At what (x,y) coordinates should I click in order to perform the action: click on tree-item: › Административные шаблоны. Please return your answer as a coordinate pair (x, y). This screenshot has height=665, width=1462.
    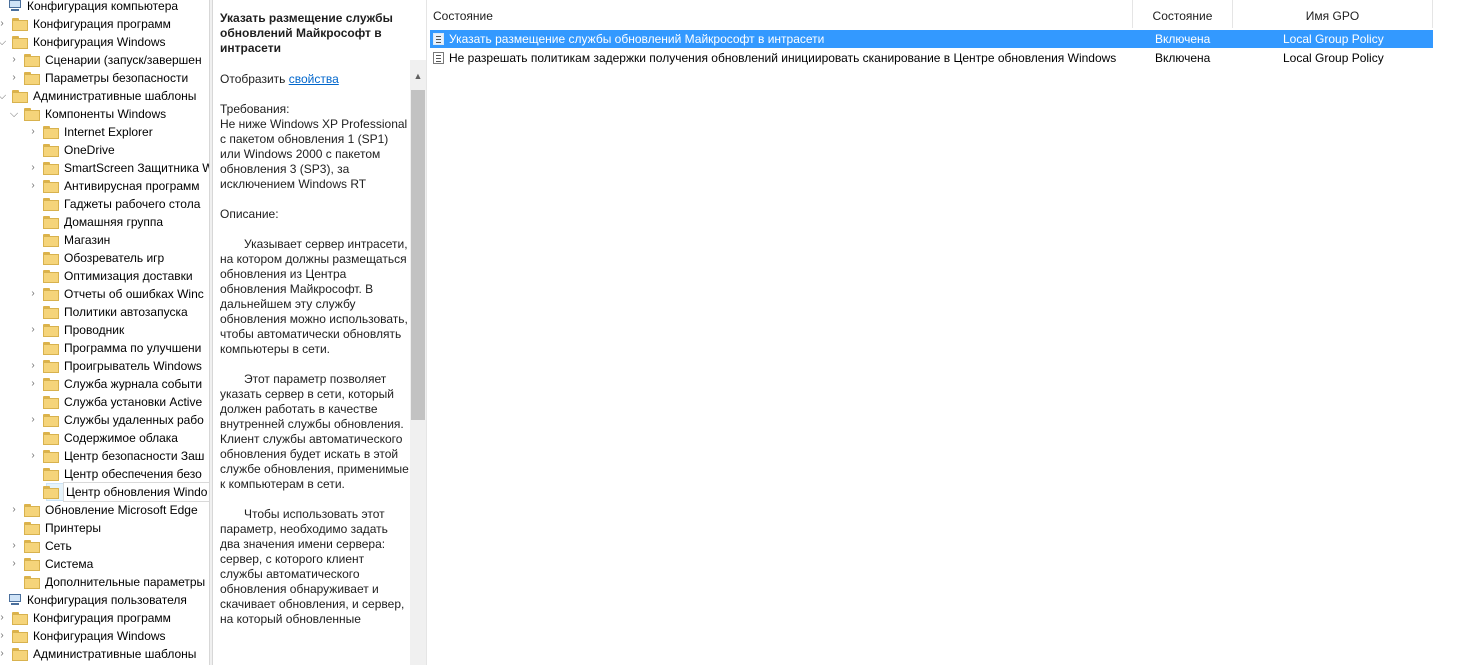
    Looking at the image, I should click on (98, 654).